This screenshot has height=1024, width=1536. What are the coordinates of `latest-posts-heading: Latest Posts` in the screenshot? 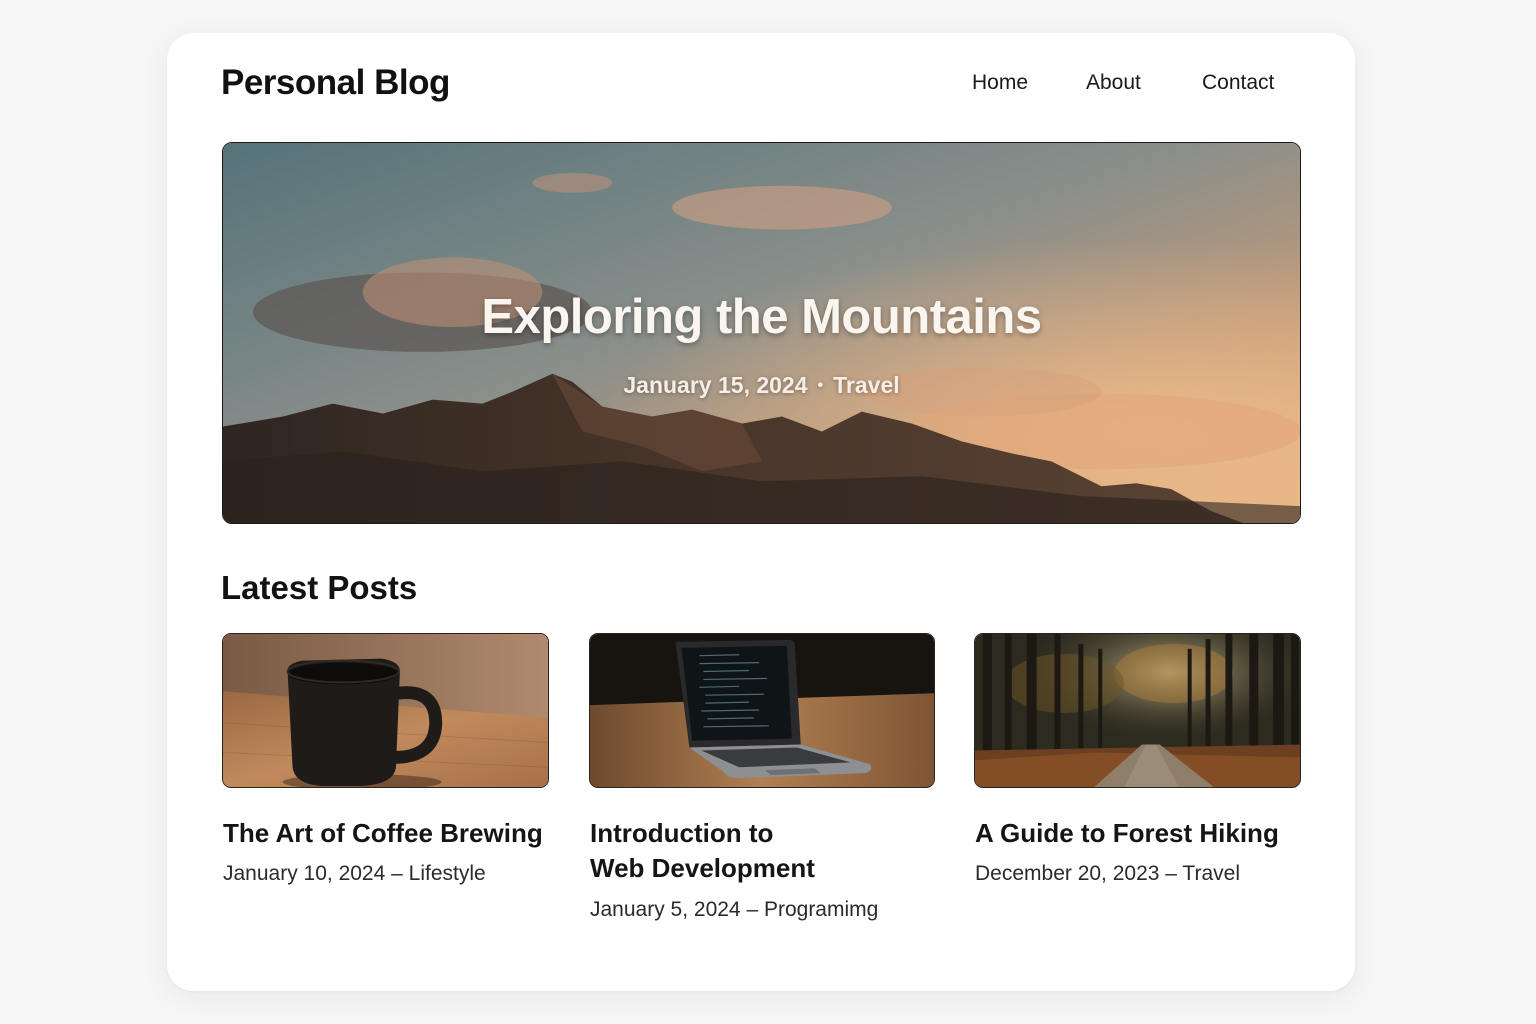 It's located at (319, 587).